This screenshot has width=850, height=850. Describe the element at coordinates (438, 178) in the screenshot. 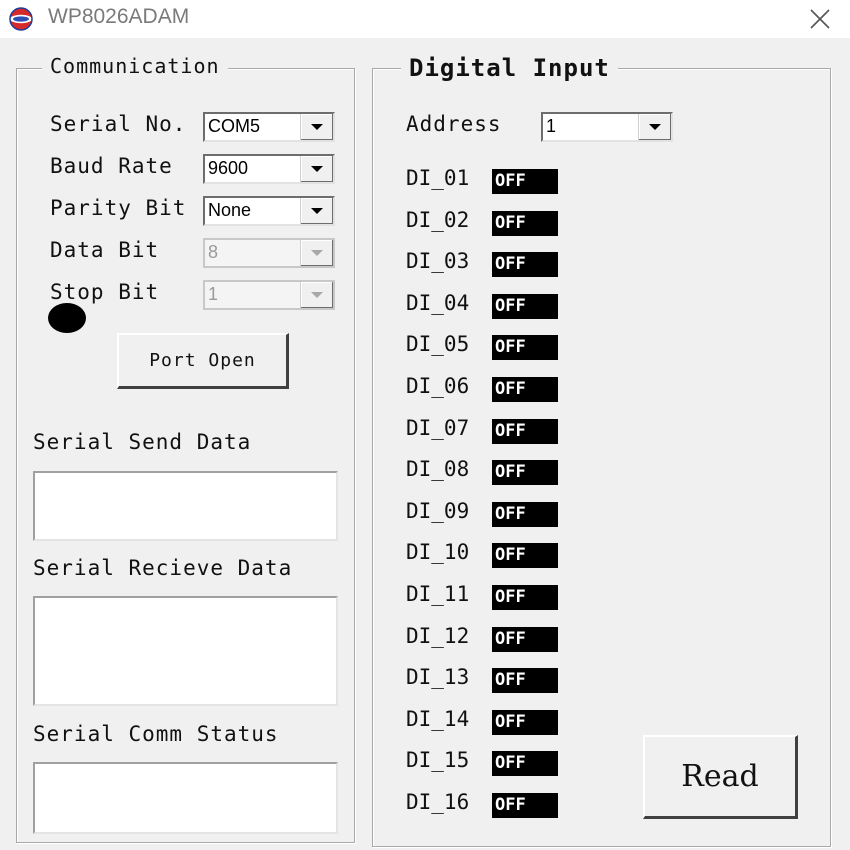

I see `di-label: DI_01` at that location.